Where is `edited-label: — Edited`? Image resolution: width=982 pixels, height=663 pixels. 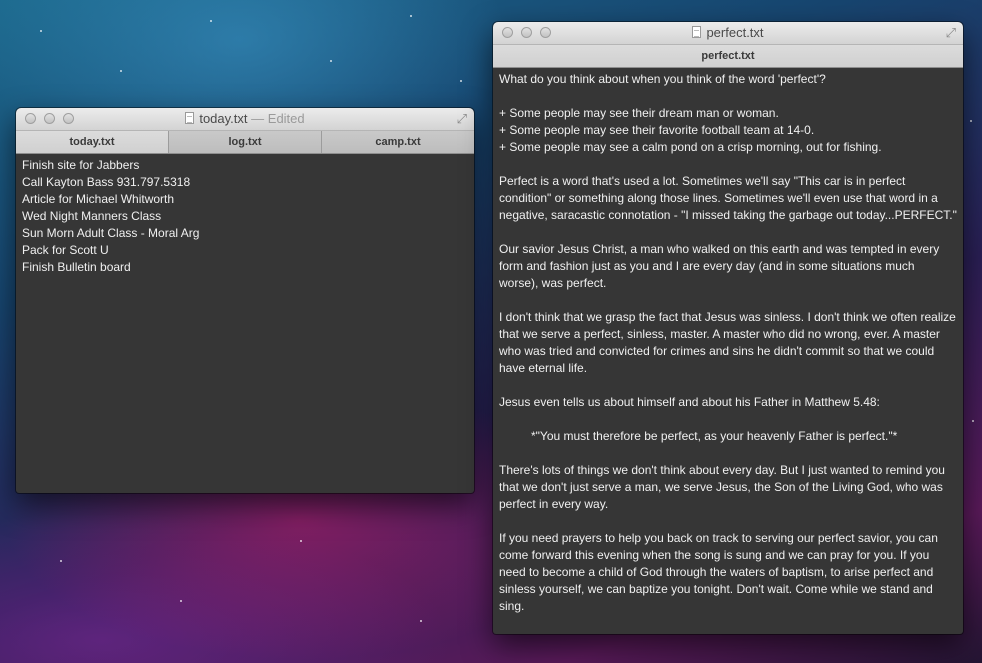
edited-label: — Edited is located at coordinates (278, 118).